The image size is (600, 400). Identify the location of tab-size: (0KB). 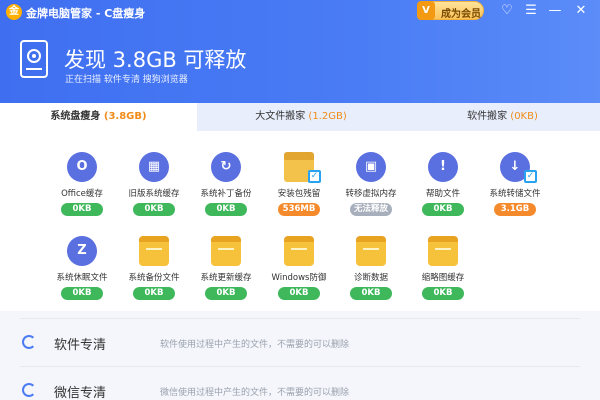
(524, 116).